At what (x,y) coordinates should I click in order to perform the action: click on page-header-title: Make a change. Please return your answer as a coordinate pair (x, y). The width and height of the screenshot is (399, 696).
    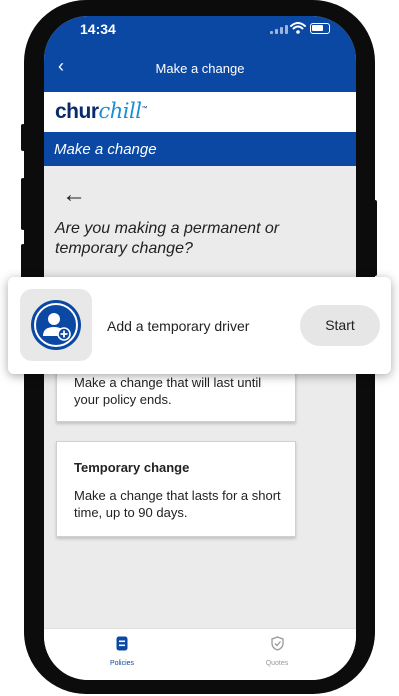
    Looking at the image, I should click on (105, 149).